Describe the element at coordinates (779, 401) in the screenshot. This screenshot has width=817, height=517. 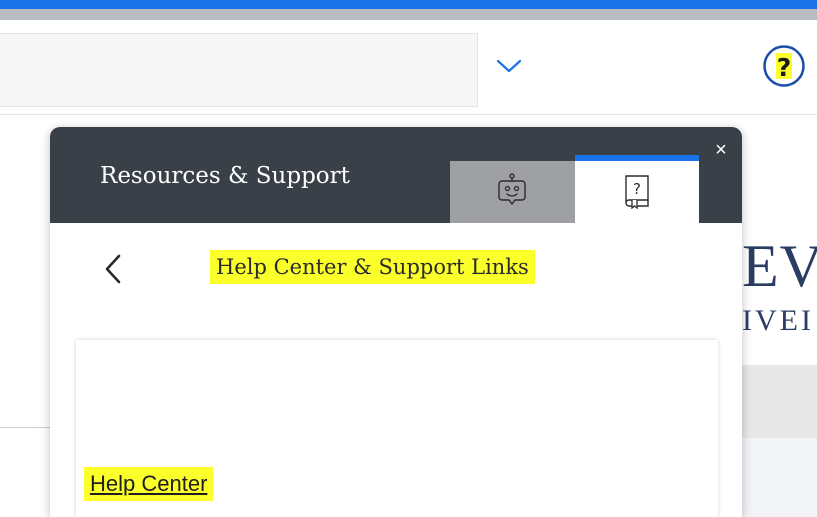
I see `background-gray-band` at that location.